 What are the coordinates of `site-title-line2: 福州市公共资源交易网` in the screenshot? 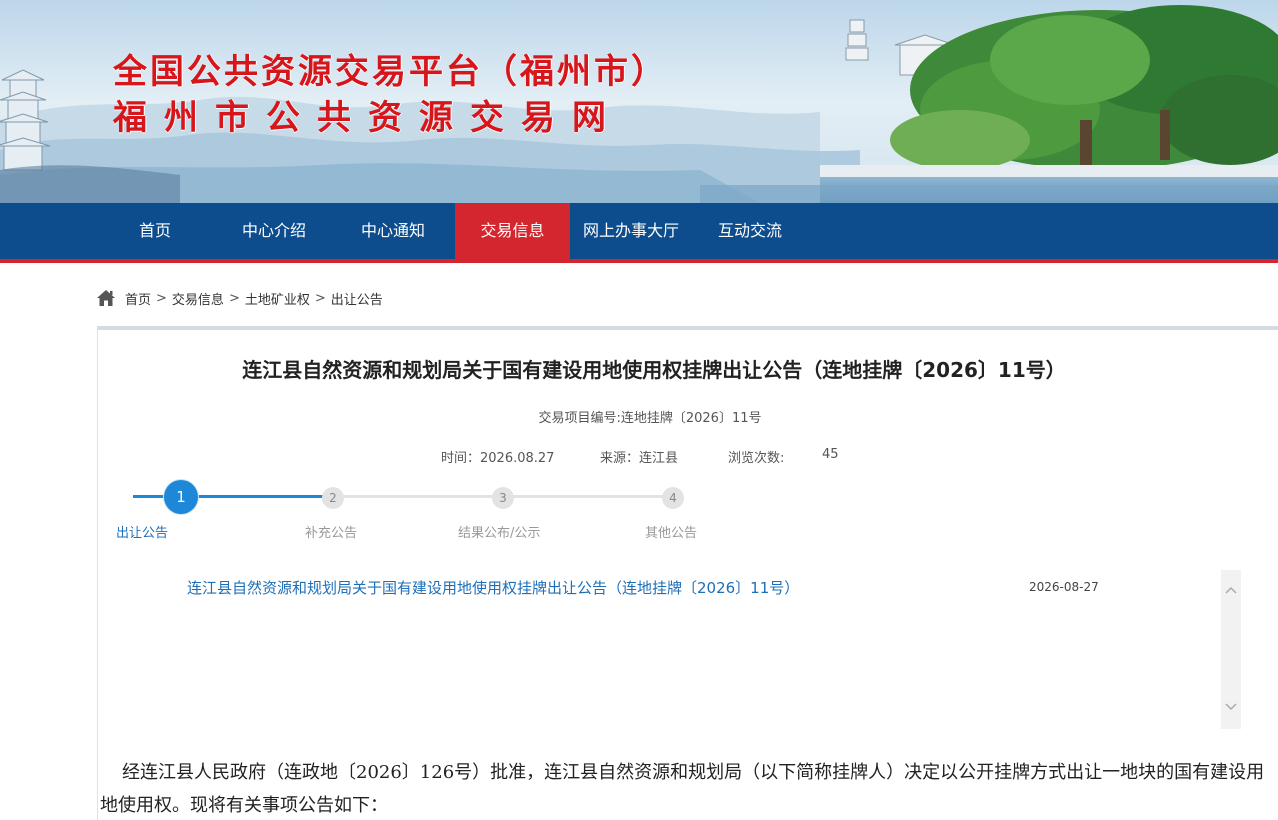 It's located at (368, 118).